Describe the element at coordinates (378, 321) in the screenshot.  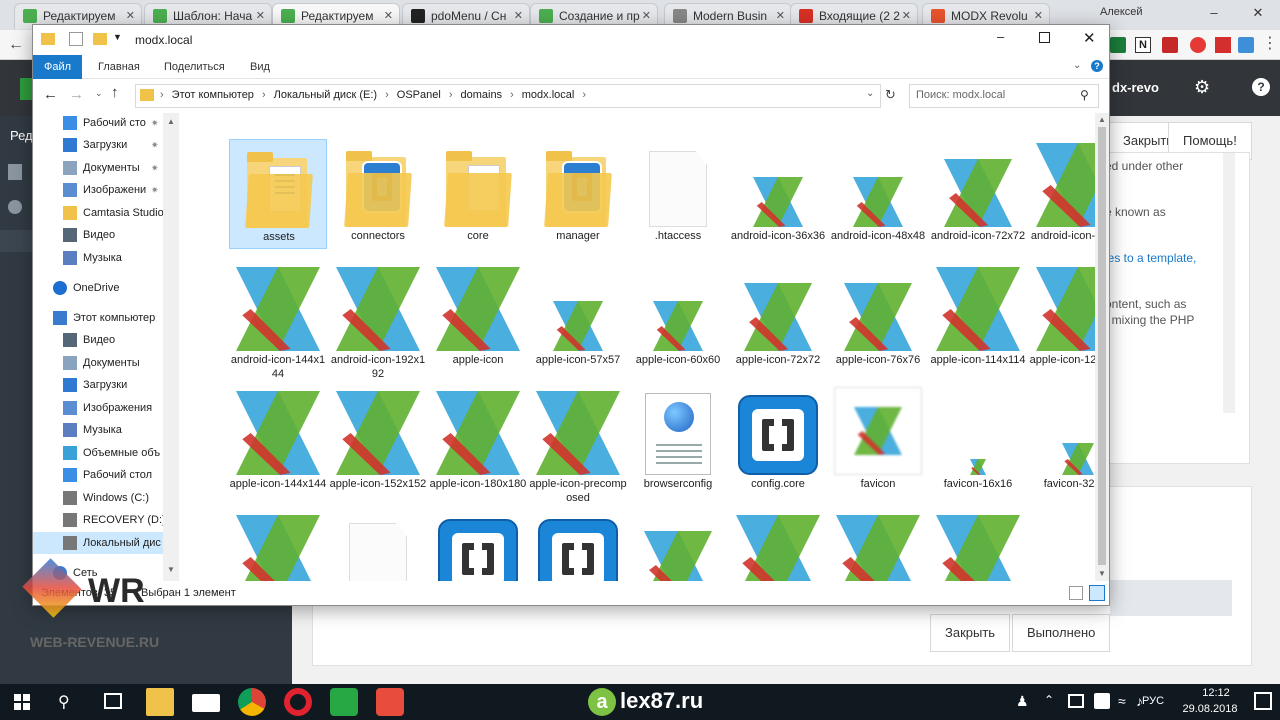
I see `file-item: android-icon-192x192` at that location.